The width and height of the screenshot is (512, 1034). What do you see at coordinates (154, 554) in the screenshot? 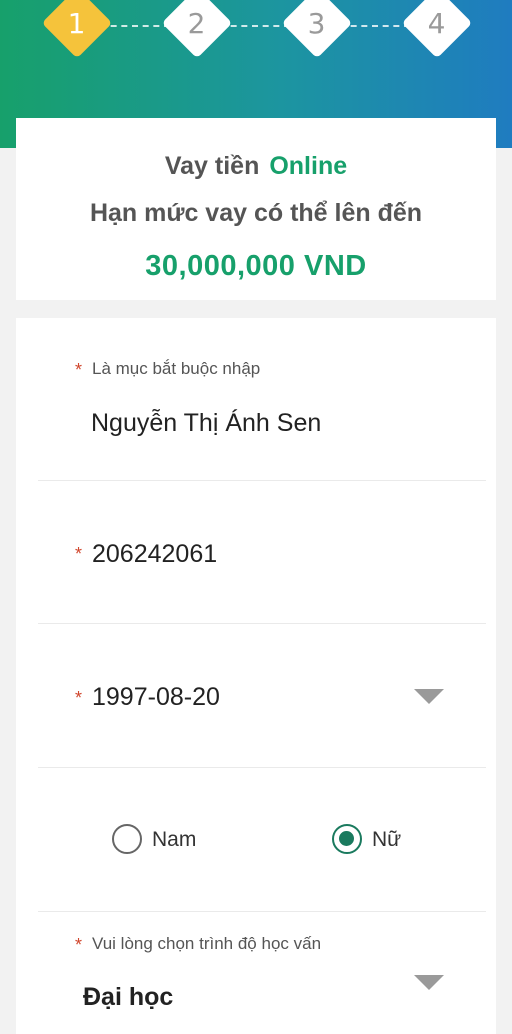
I see `id-number-field: 206242061` at bounding box center [154, 554].